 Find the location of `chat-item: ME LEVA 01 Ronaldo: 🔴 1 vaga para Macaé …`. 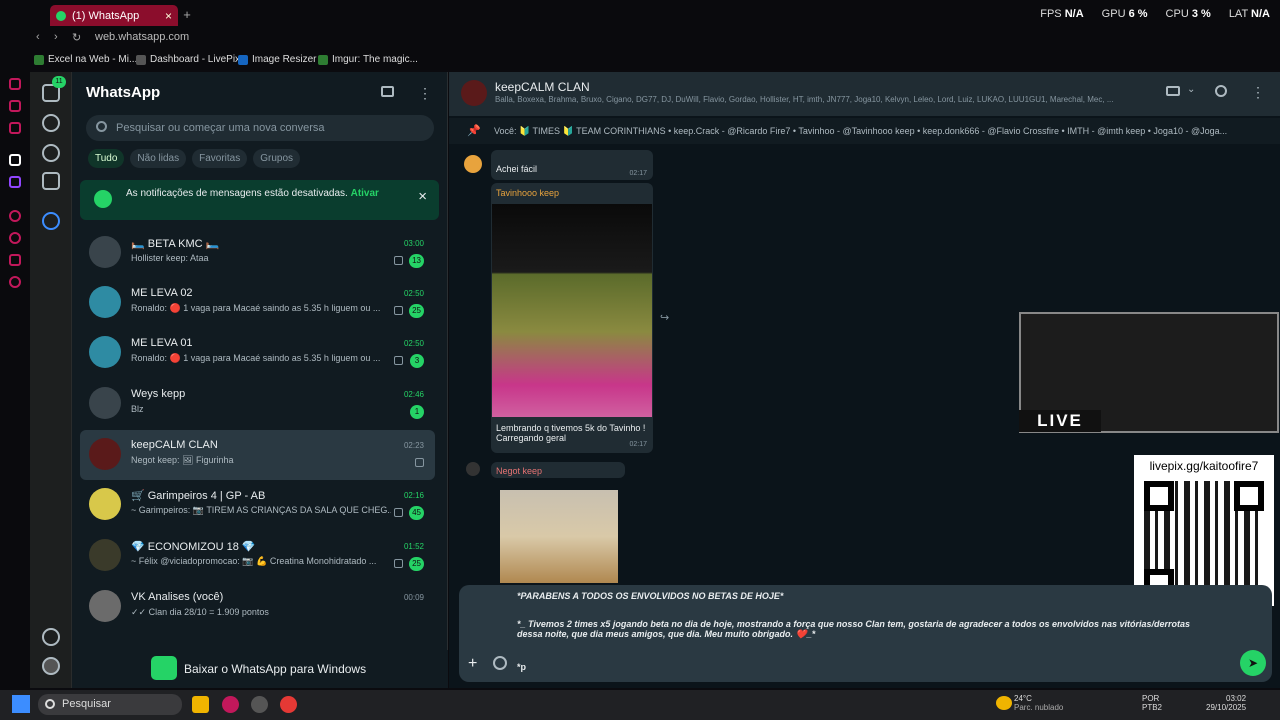

chat-item: ME LEVA 01 Ronaldo: 🔴 1 vaga para Macaé … is located at coordinates (257, 353).